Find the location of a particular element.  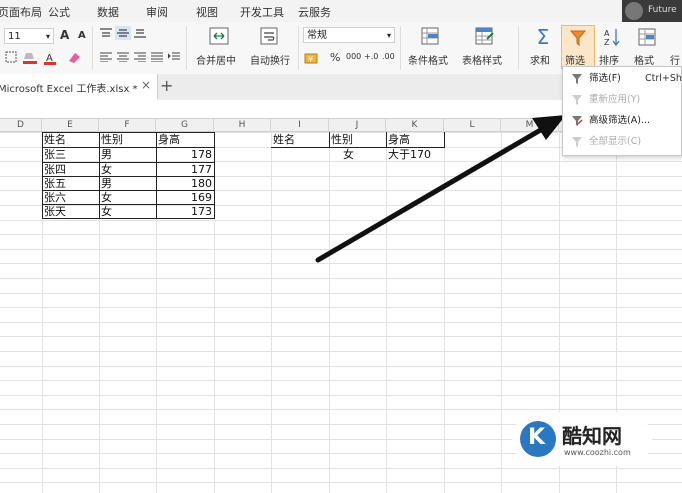

watermark-url: www.coozhi.com is located at coordinates (597, 452).